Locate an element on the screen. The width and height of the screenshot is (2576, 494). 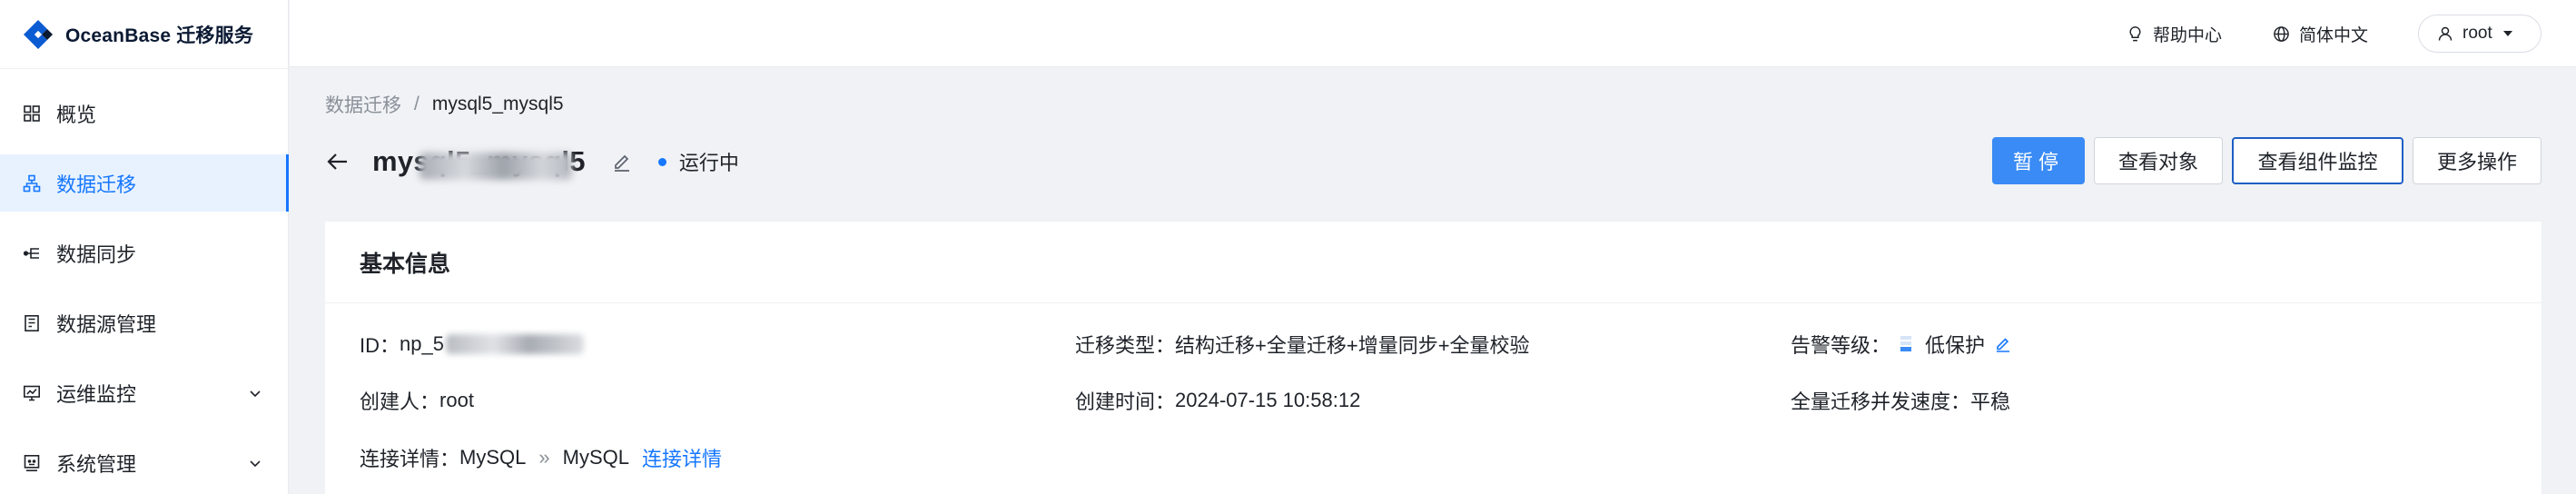
full-migration-speed-field: 全量迁移并发速度： 平稳 is located at coordinates (1900, 400).